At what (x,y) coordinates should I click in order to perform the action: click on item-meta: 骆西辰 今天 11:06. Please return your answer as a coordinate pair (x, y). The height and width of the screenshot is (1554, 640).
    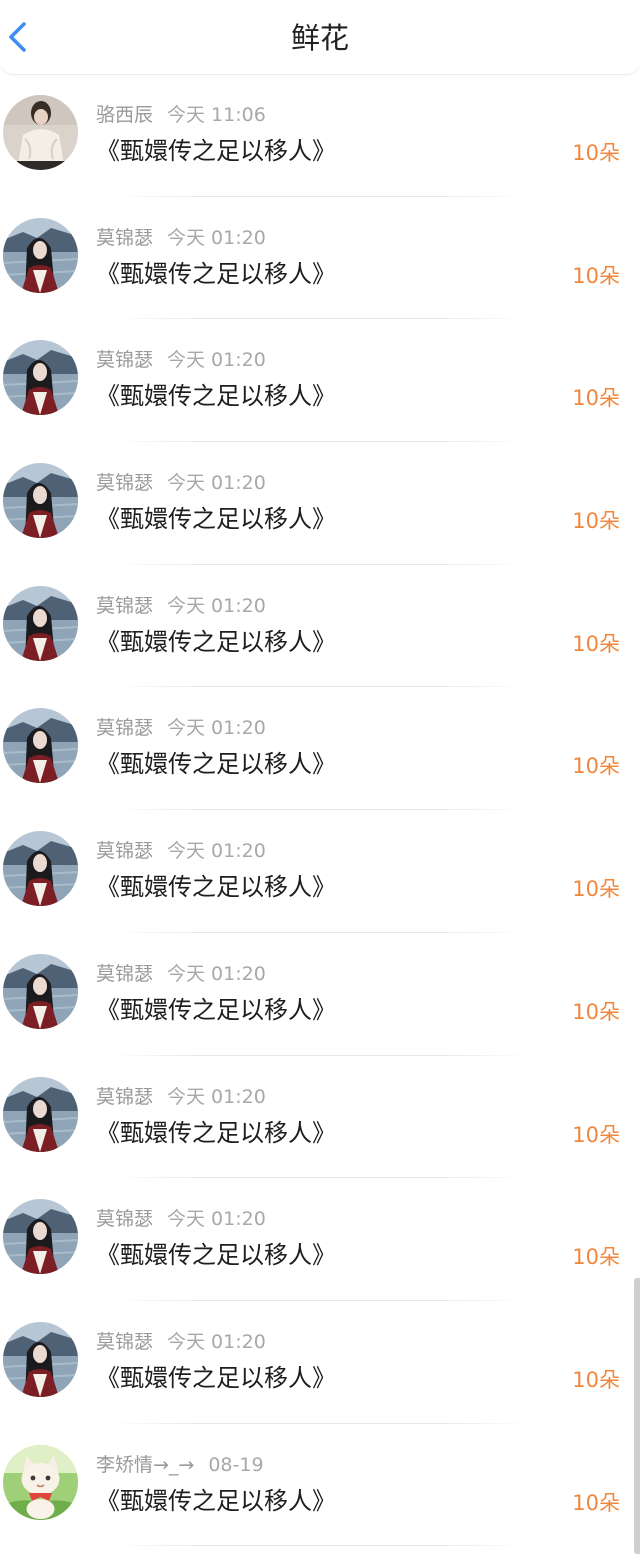
    Looking at the image, I should click on (181, 115).